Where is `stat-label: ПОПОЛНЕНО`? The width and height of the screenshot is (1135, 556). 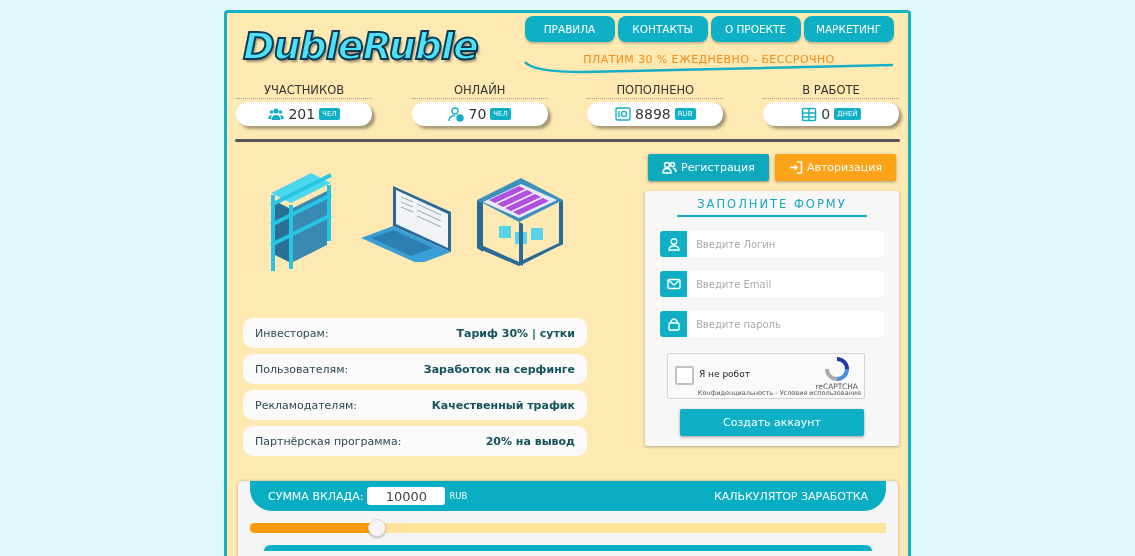 stat-label: ПОПОЛНЕНО is located at coordinates (655, 91).